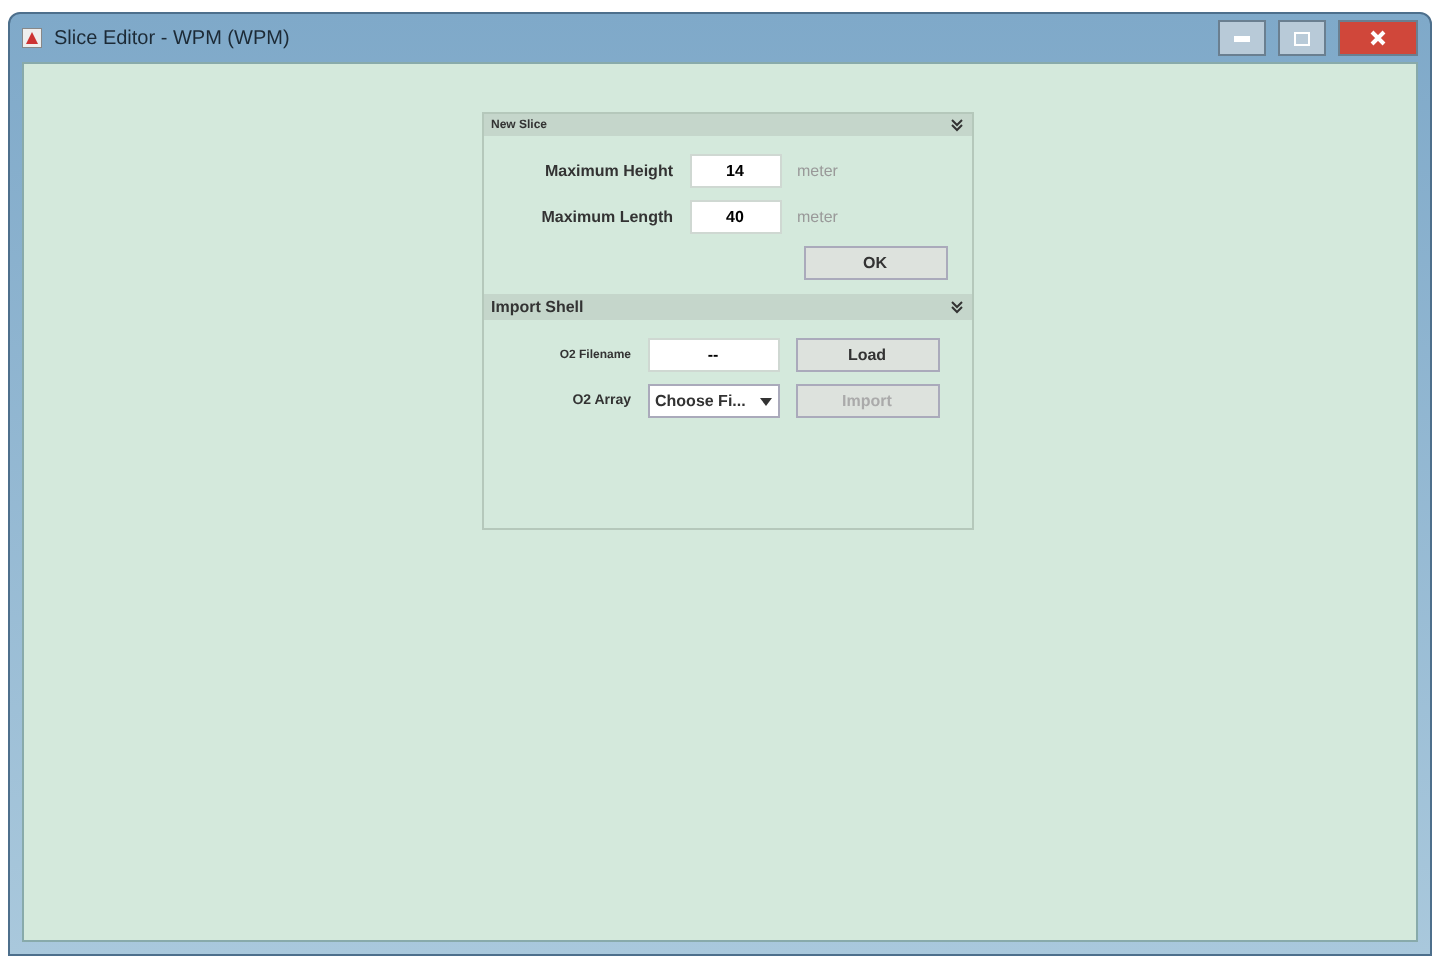 The height and width of the screenshot is (968, 1440). Describe the element at coordinates (735, 171) in the screenshot. I see `input-field: 14` at that location.